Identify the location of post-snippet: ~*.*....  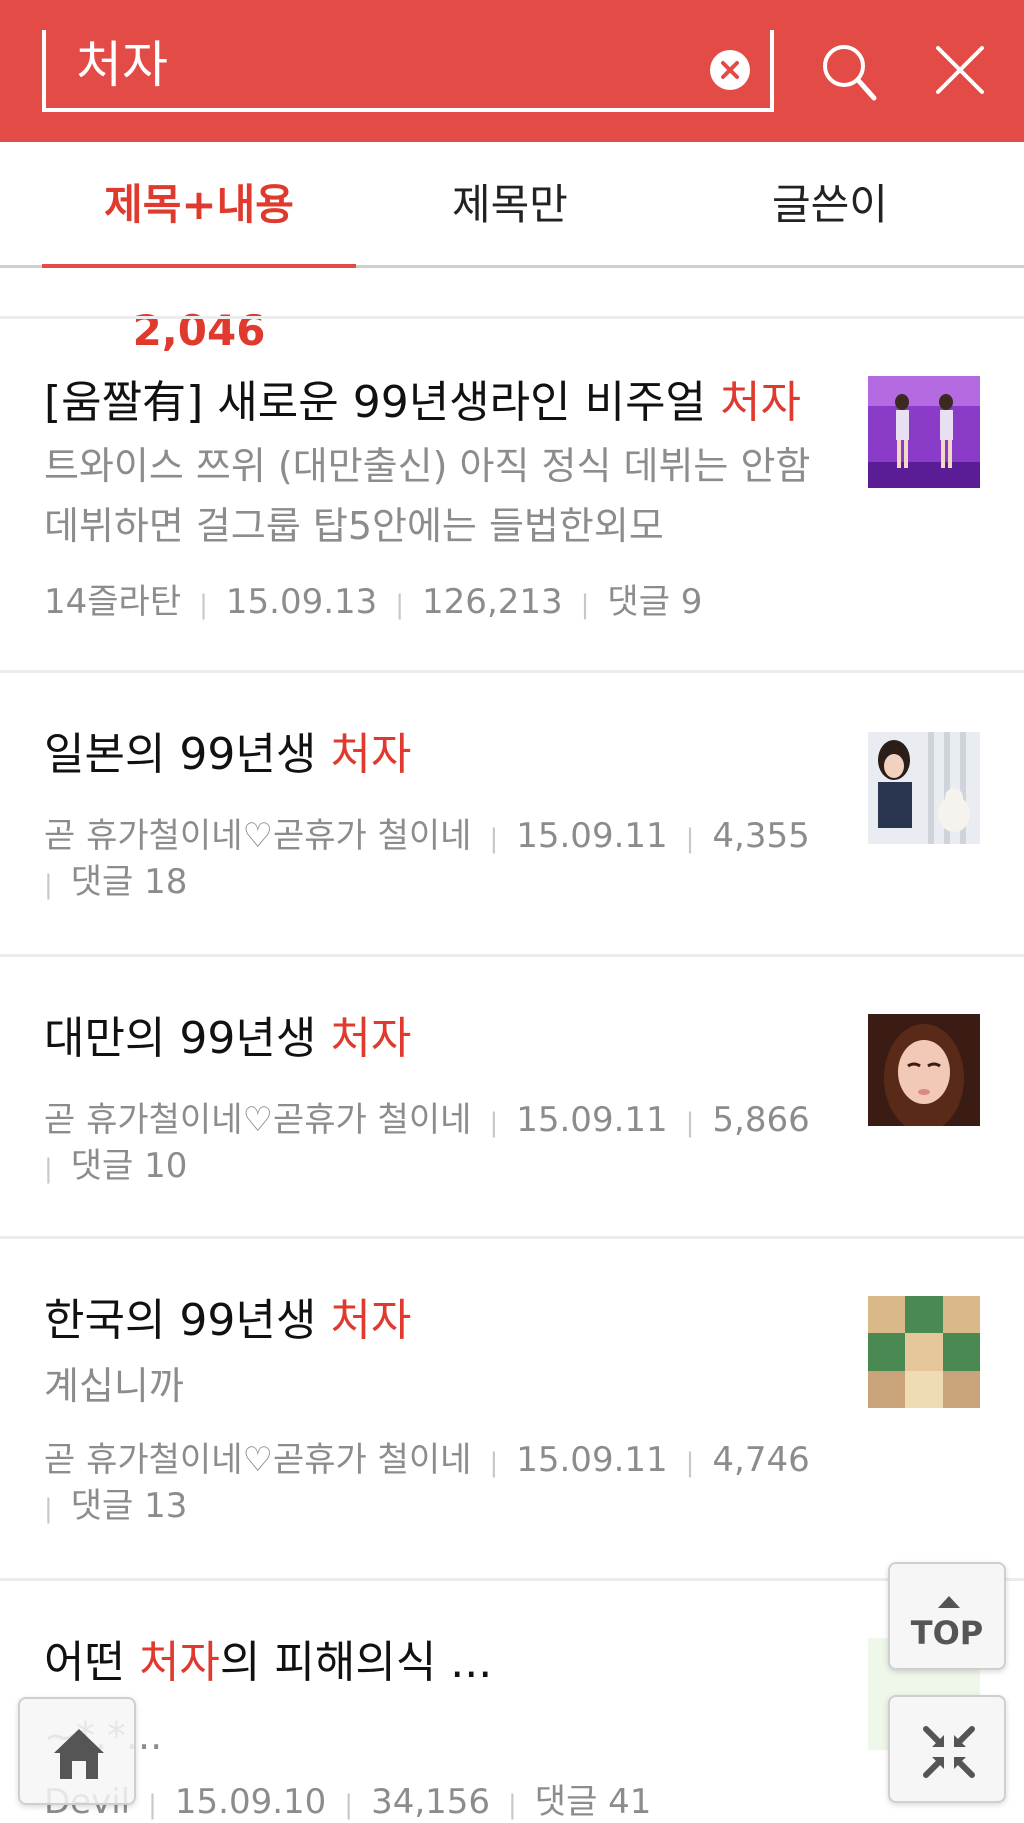
(444, 1736).